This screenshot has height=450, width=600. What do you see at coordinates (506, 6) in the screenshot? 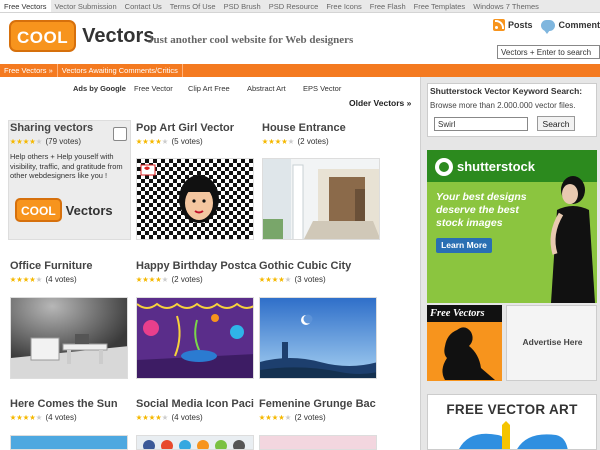
I see `nav-windows-7-themes: Windows 7 Themes` at bounding box center [506, 6].